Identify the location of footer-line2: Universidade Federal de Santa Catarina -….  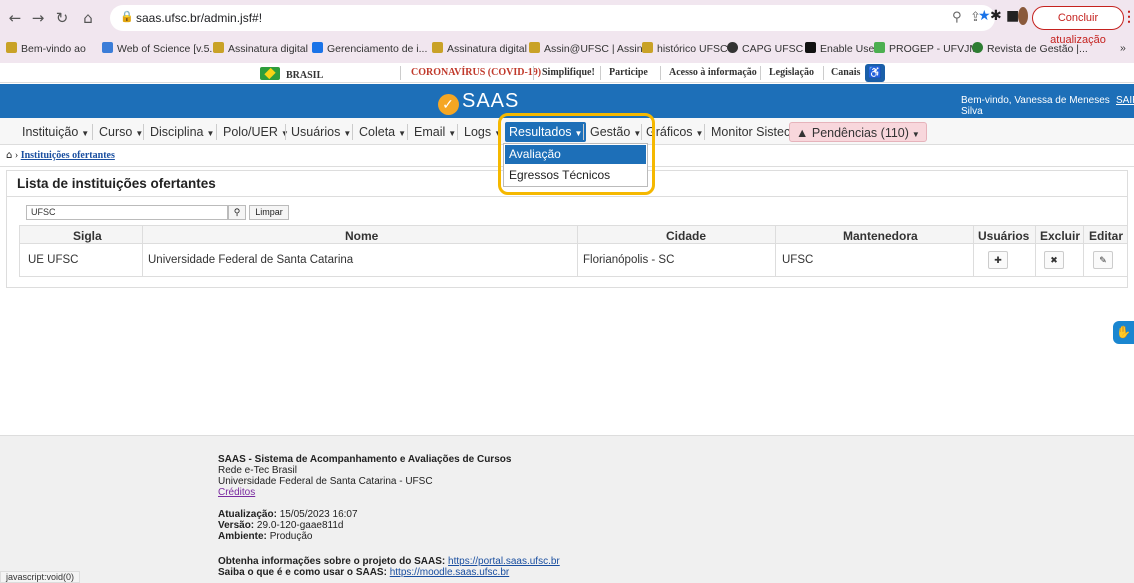
(325, 481).